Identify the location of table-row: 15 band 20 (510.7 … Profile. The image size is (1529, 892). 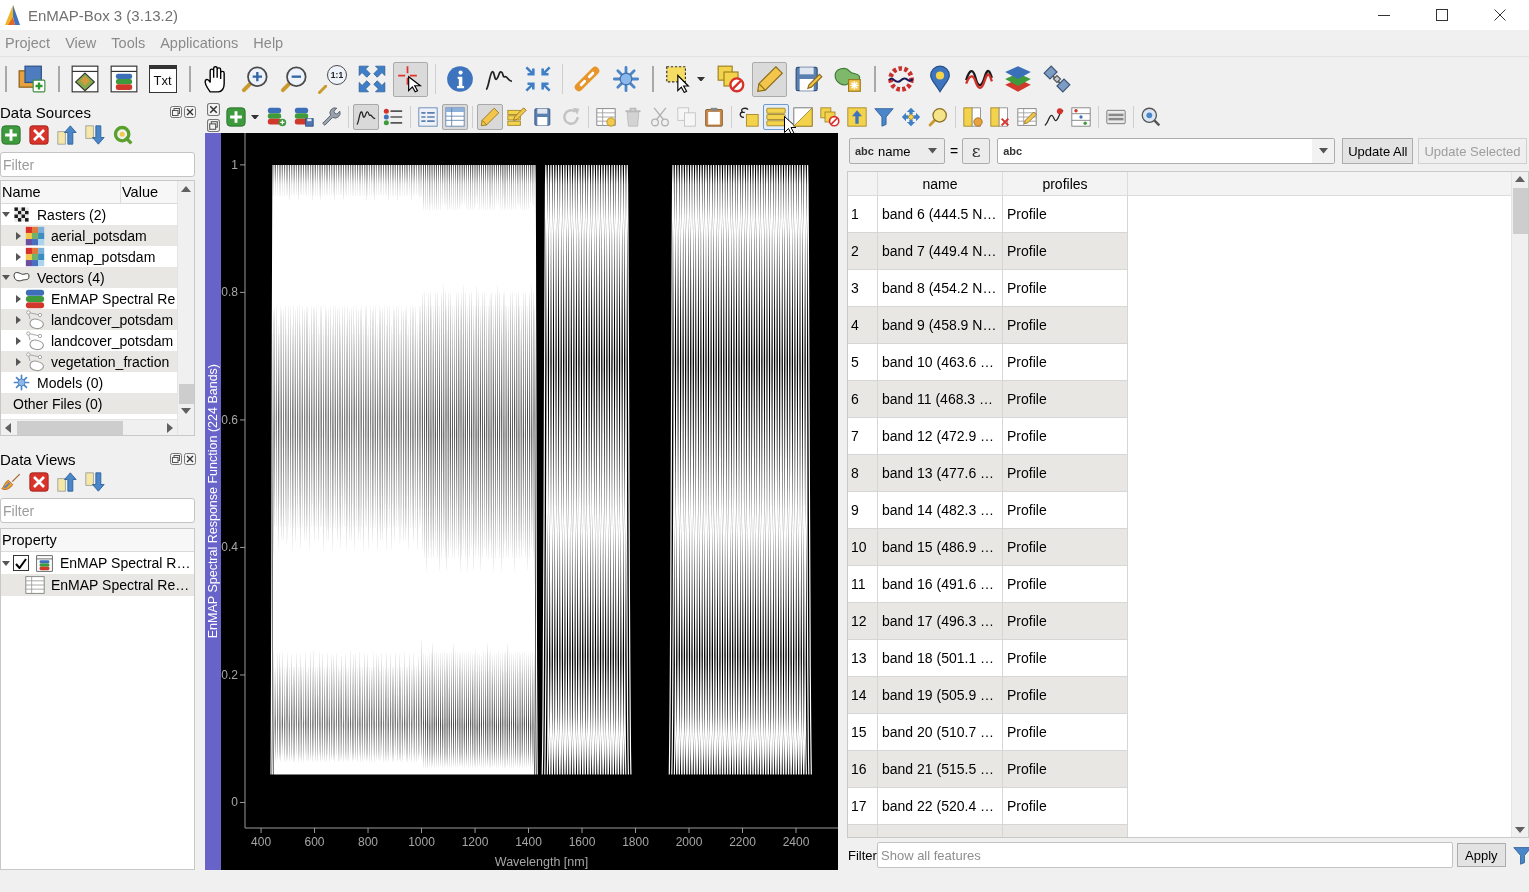
(988, 732).